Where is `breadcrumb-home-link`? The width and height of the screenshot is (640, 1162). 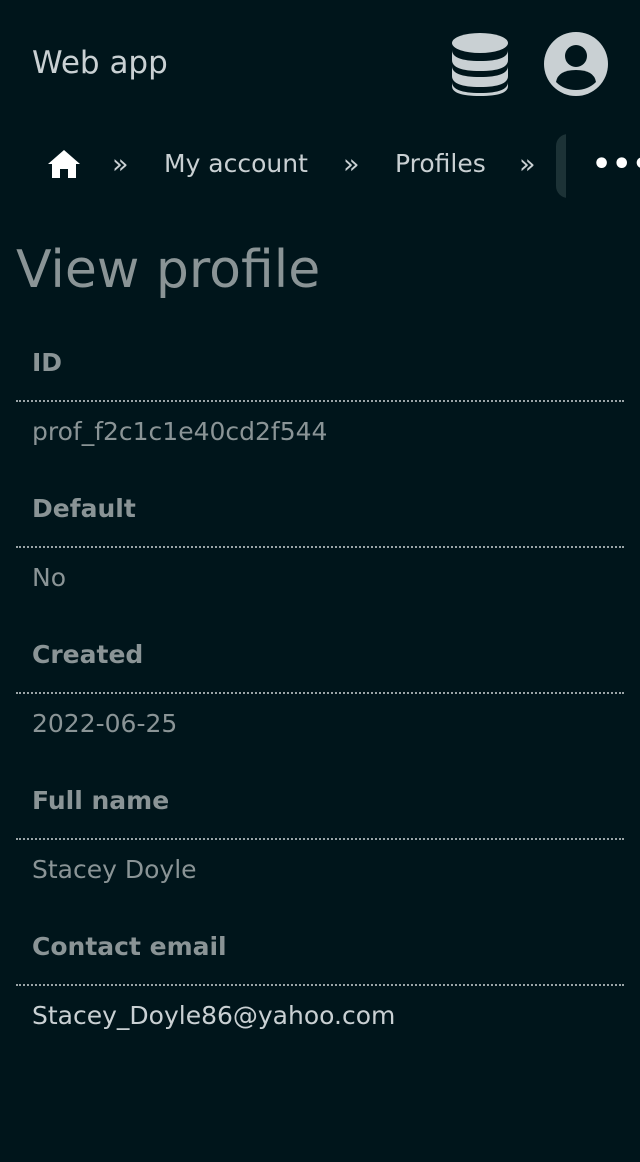 breadcrumb-home-link is located at coordinates (64, 164).